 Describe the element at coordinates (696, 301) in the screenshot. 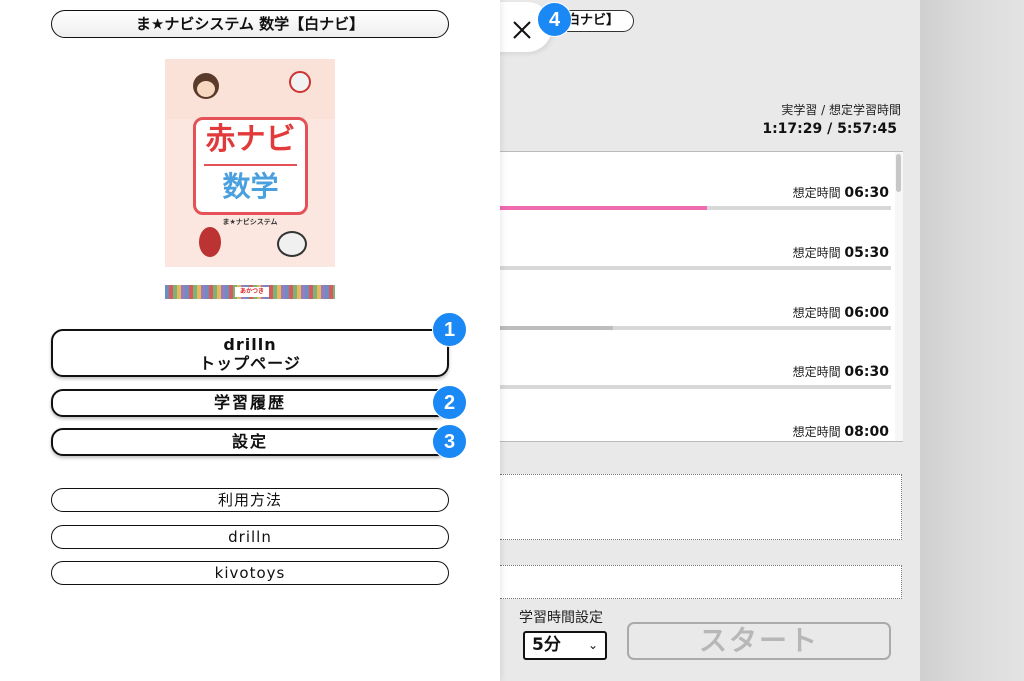

I see `list-item: 想定時間 06:00` at that location.